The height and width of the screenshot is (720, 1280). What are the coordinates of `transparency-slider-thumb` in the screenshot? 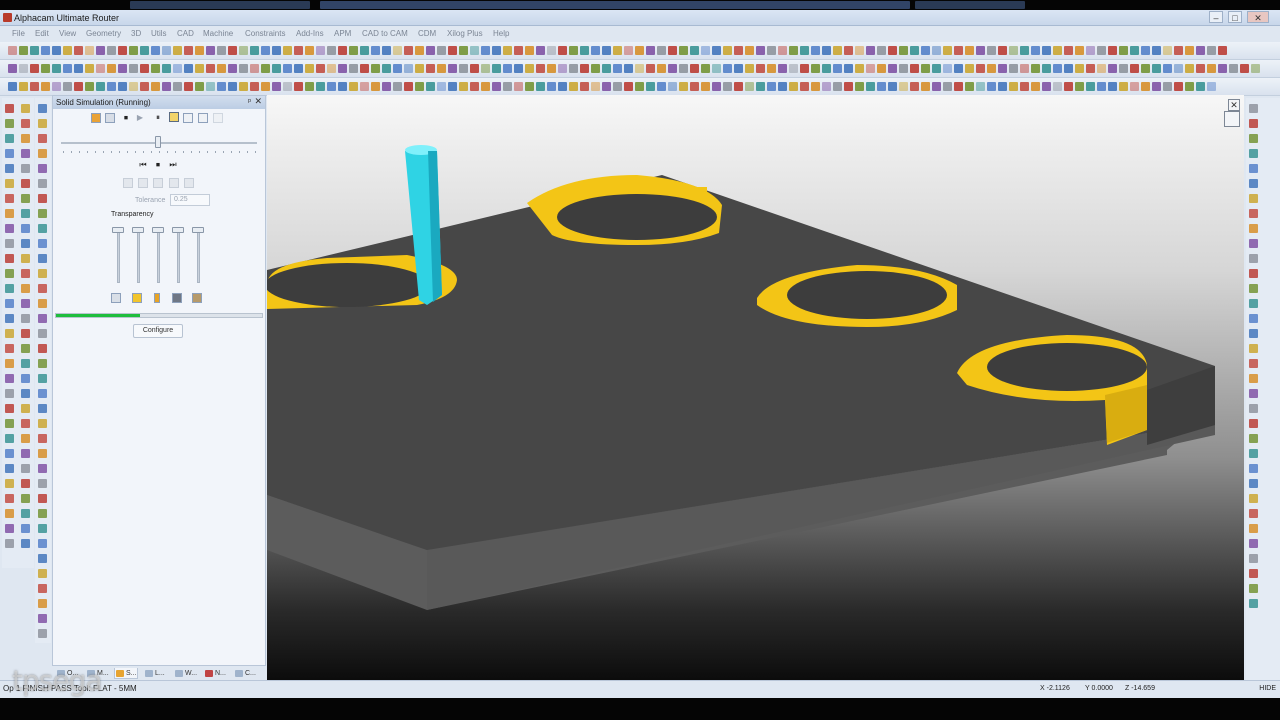 It's located at (118, 230).